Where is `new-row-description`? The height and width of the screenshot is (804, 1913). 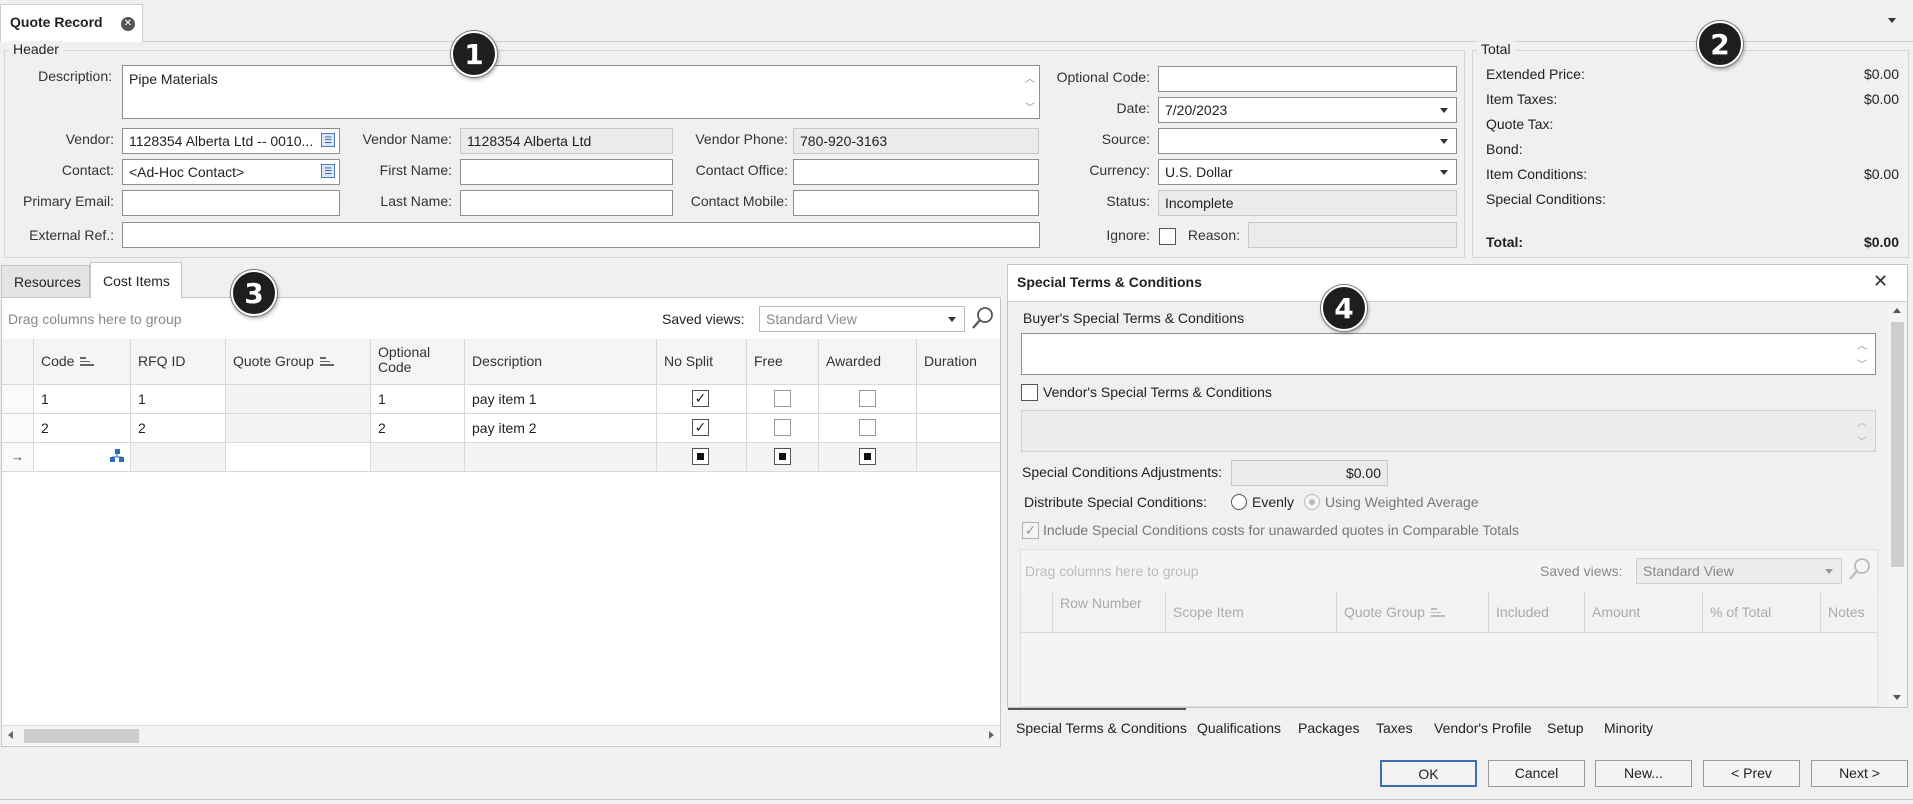
new-row-description is located at coordinates (561, 457).